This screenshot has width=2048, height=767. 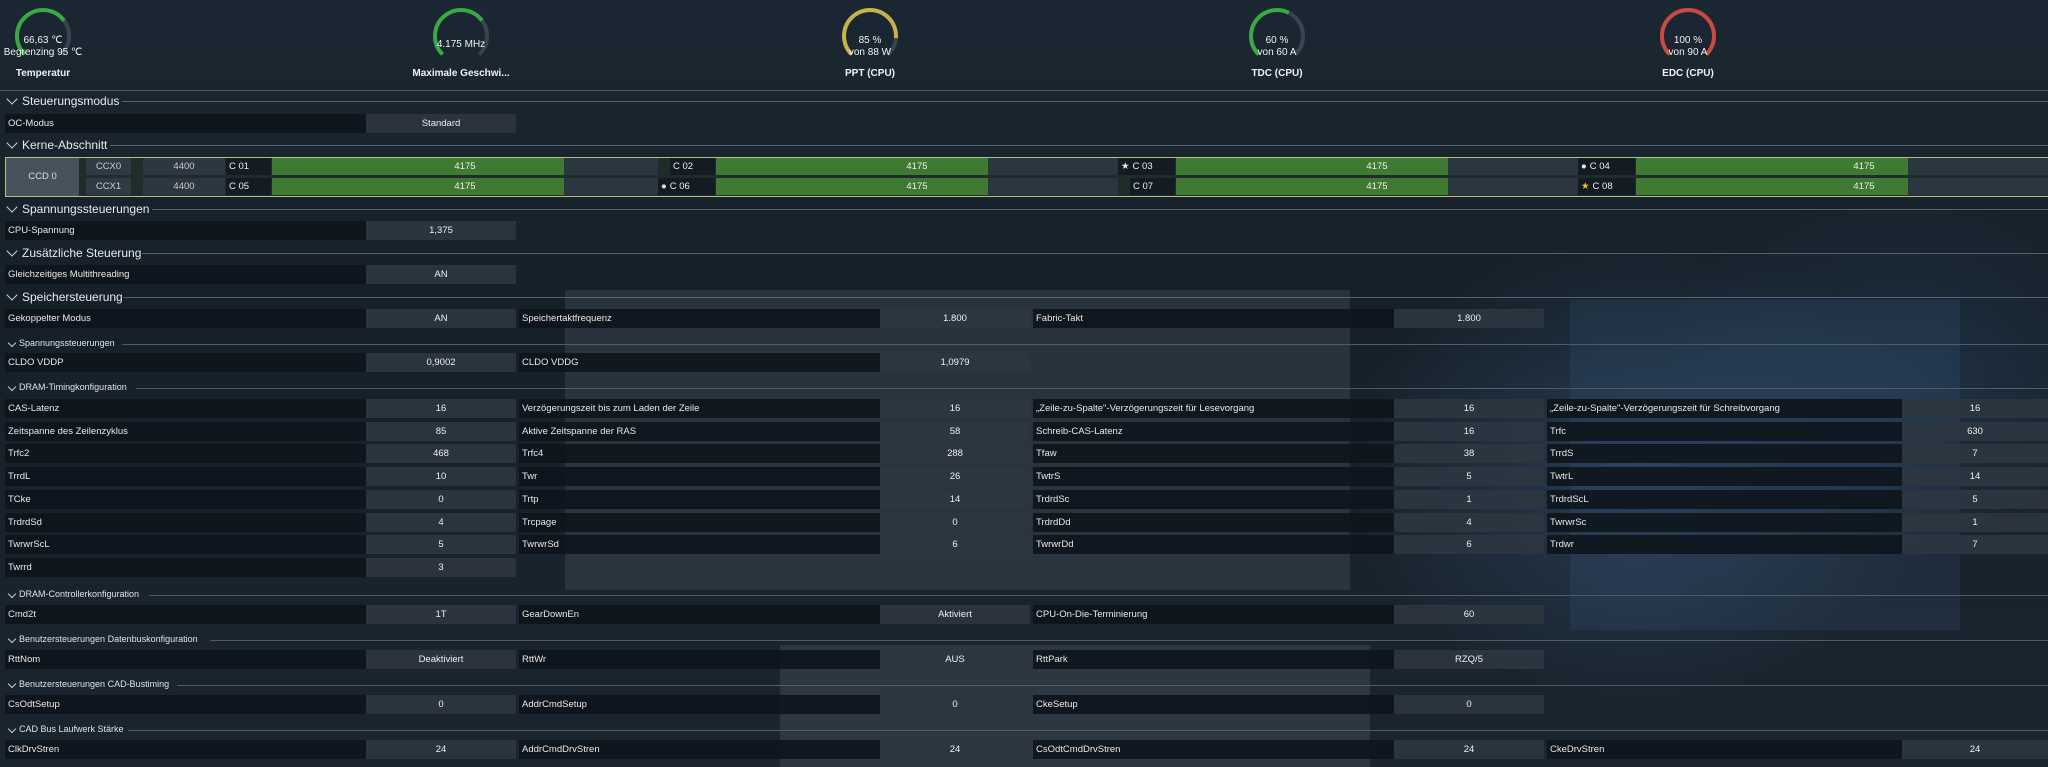 What do you see at coordinates (1797, 499) in the screenshot?
I see `dram-timing-row: TrdrdScL 5` at bounding box center [1797, 499].